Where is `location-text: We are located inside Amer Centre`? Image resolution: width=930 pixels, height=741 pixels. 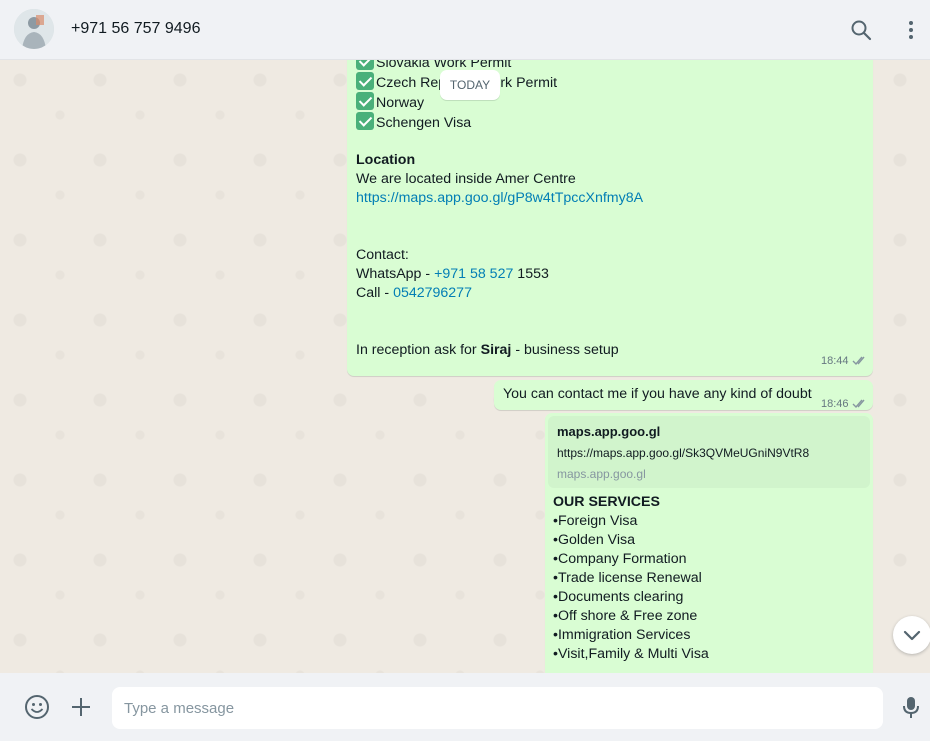 location-text: We are located inside Amer Centre is located at coordinates (466, 179).